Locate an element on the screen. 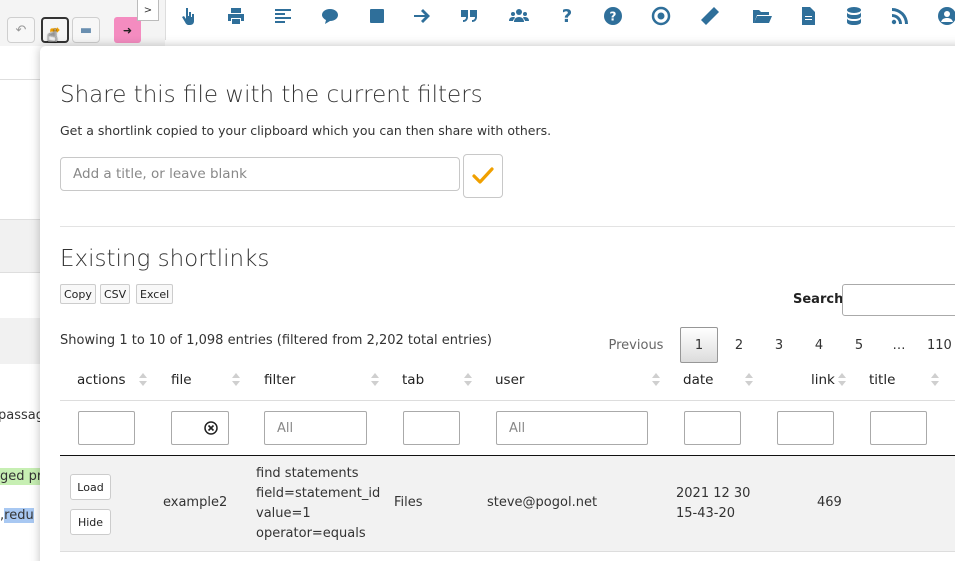 The width and height of the screenshot is (955, 561). pagination-page-3: 3 is located at coordinates (779, 345).